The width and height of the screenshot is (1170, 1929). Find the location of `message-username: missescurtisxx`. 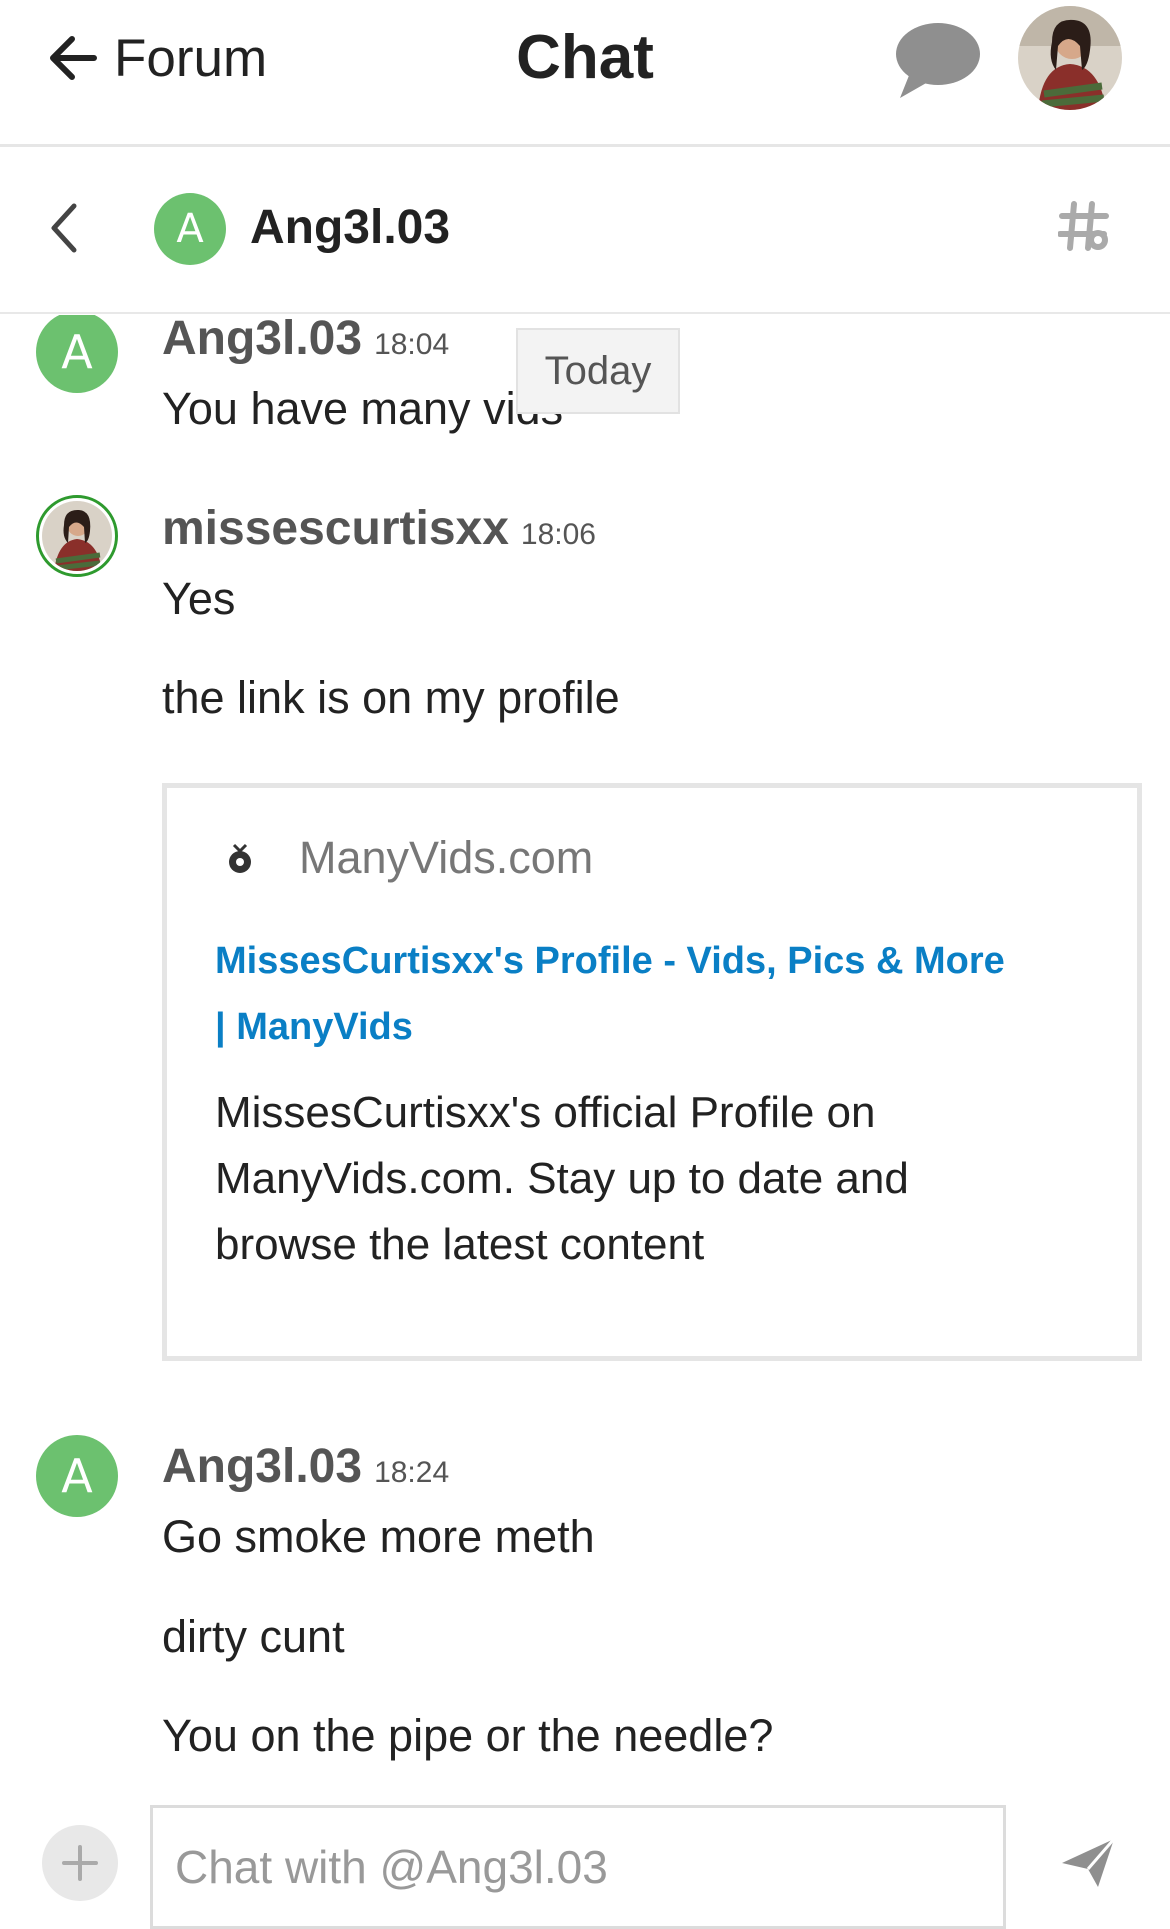

message-username: missescurtisxx is located at coordinates (335, 528).